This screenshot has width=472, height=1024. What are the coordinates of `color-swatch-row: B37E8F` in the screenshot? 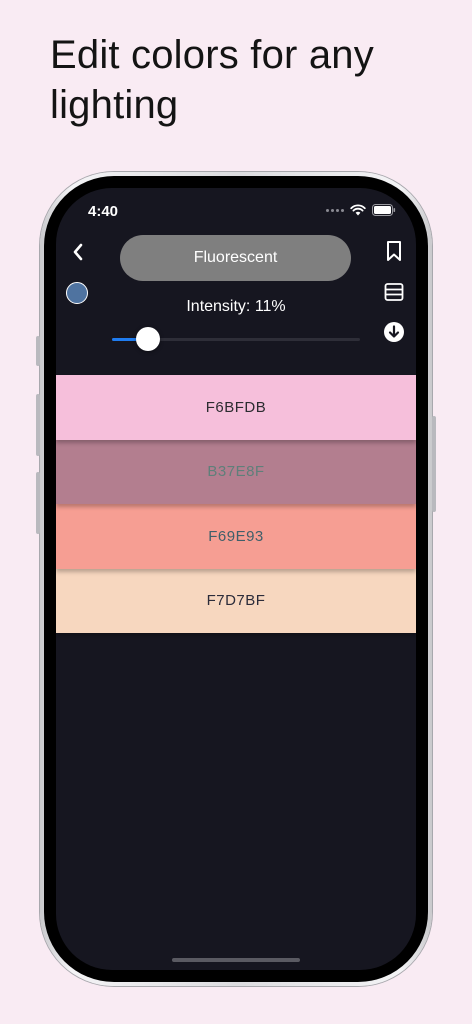 It's located at (236, 471).